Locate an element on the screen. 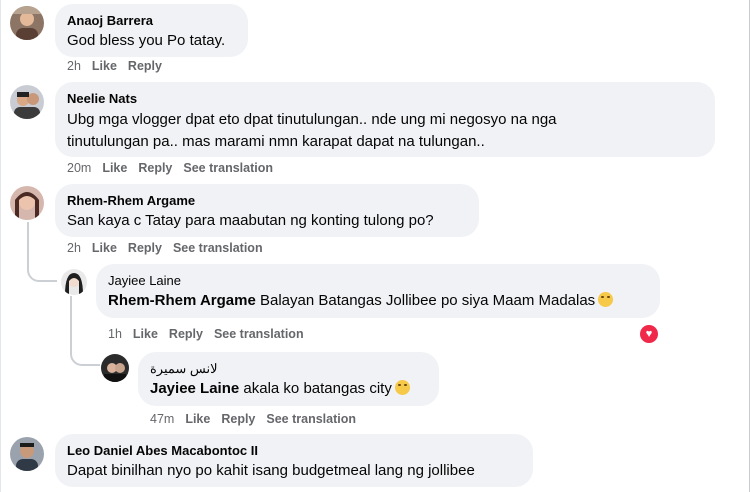 This screenshot has width=750, height=492. comment-author: Anaoj Barrera is located at coordinates (151, 20).